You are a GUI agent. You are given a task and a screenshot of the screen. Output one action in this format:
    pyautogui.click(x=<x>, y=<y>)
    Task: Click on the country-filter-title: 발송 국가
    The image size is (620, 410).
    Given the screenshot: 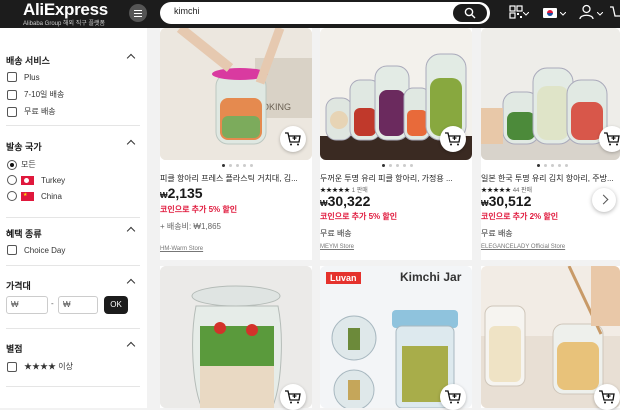 What is the action you would take?
    pyautogui.click(x=24, y=147)
    